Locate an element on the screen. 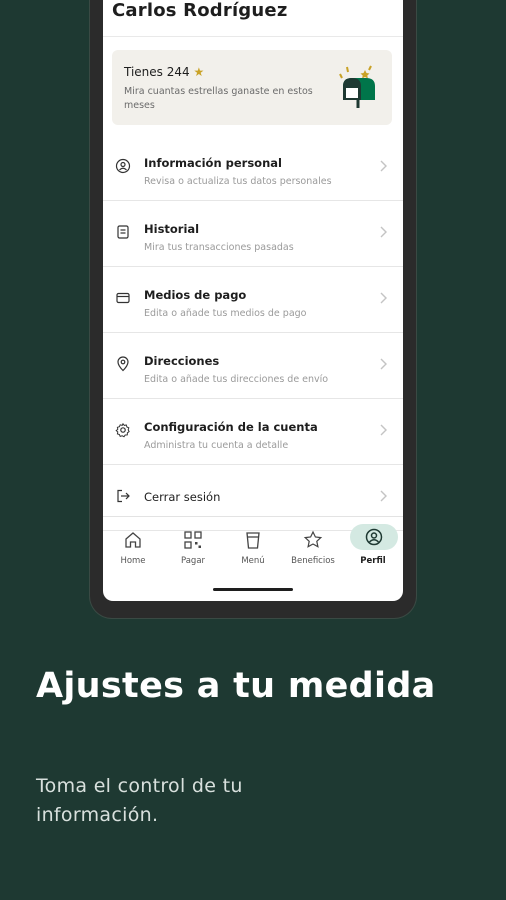 The image size is (506, 900). tab-label: Perfil is located at coordinates (373, 561).